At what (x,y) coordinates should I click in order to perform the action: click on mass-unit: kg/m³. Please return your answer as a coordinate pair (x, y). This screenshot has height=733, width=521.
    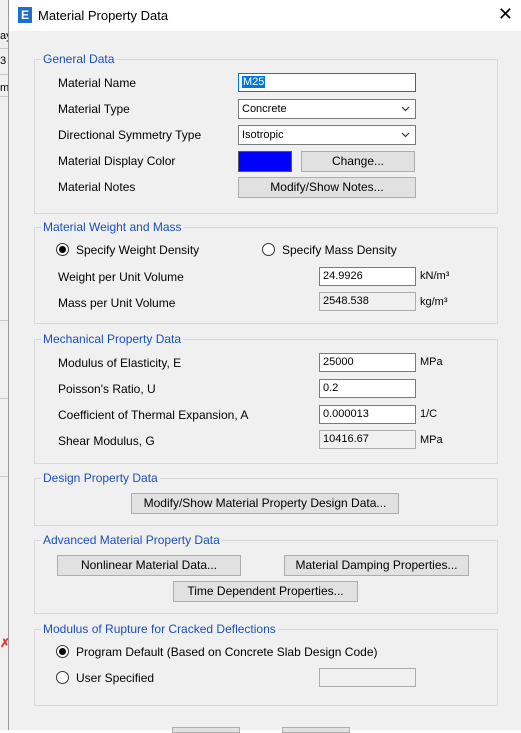
    Looking at the image, I should click on (434, 302).